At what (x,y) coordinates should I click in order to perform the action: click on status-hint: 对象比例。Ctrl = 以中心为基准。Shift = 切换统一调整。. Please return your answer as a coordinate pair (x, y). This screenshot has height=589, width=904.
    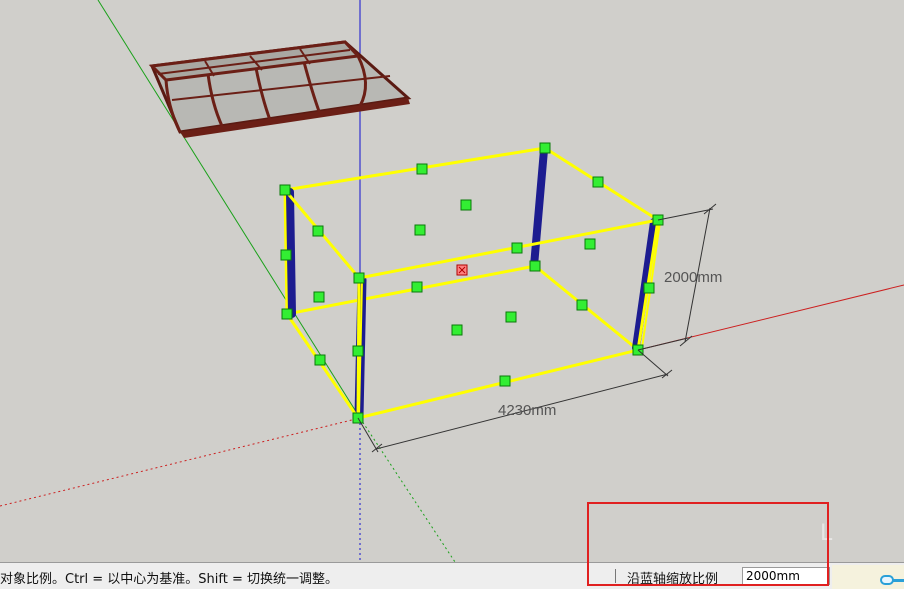
    Looking at the image, I should click on (169, 579).